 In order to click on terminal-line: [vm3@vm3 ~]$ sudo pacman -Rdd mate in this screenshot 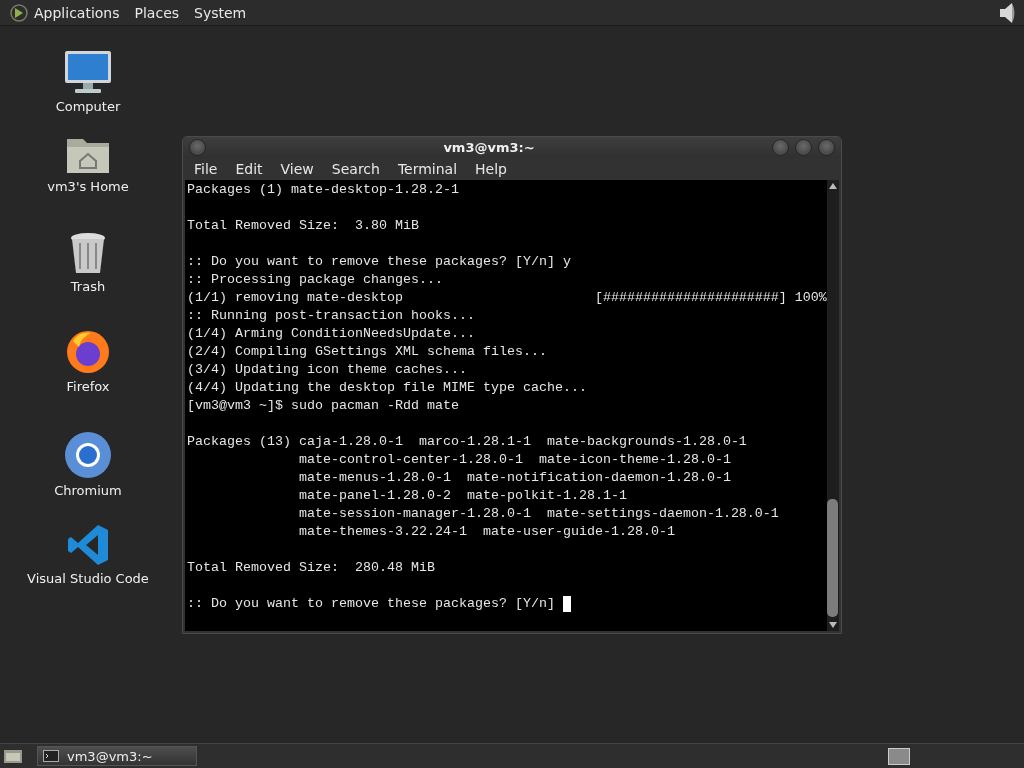, I will do `click(323, 406)`.